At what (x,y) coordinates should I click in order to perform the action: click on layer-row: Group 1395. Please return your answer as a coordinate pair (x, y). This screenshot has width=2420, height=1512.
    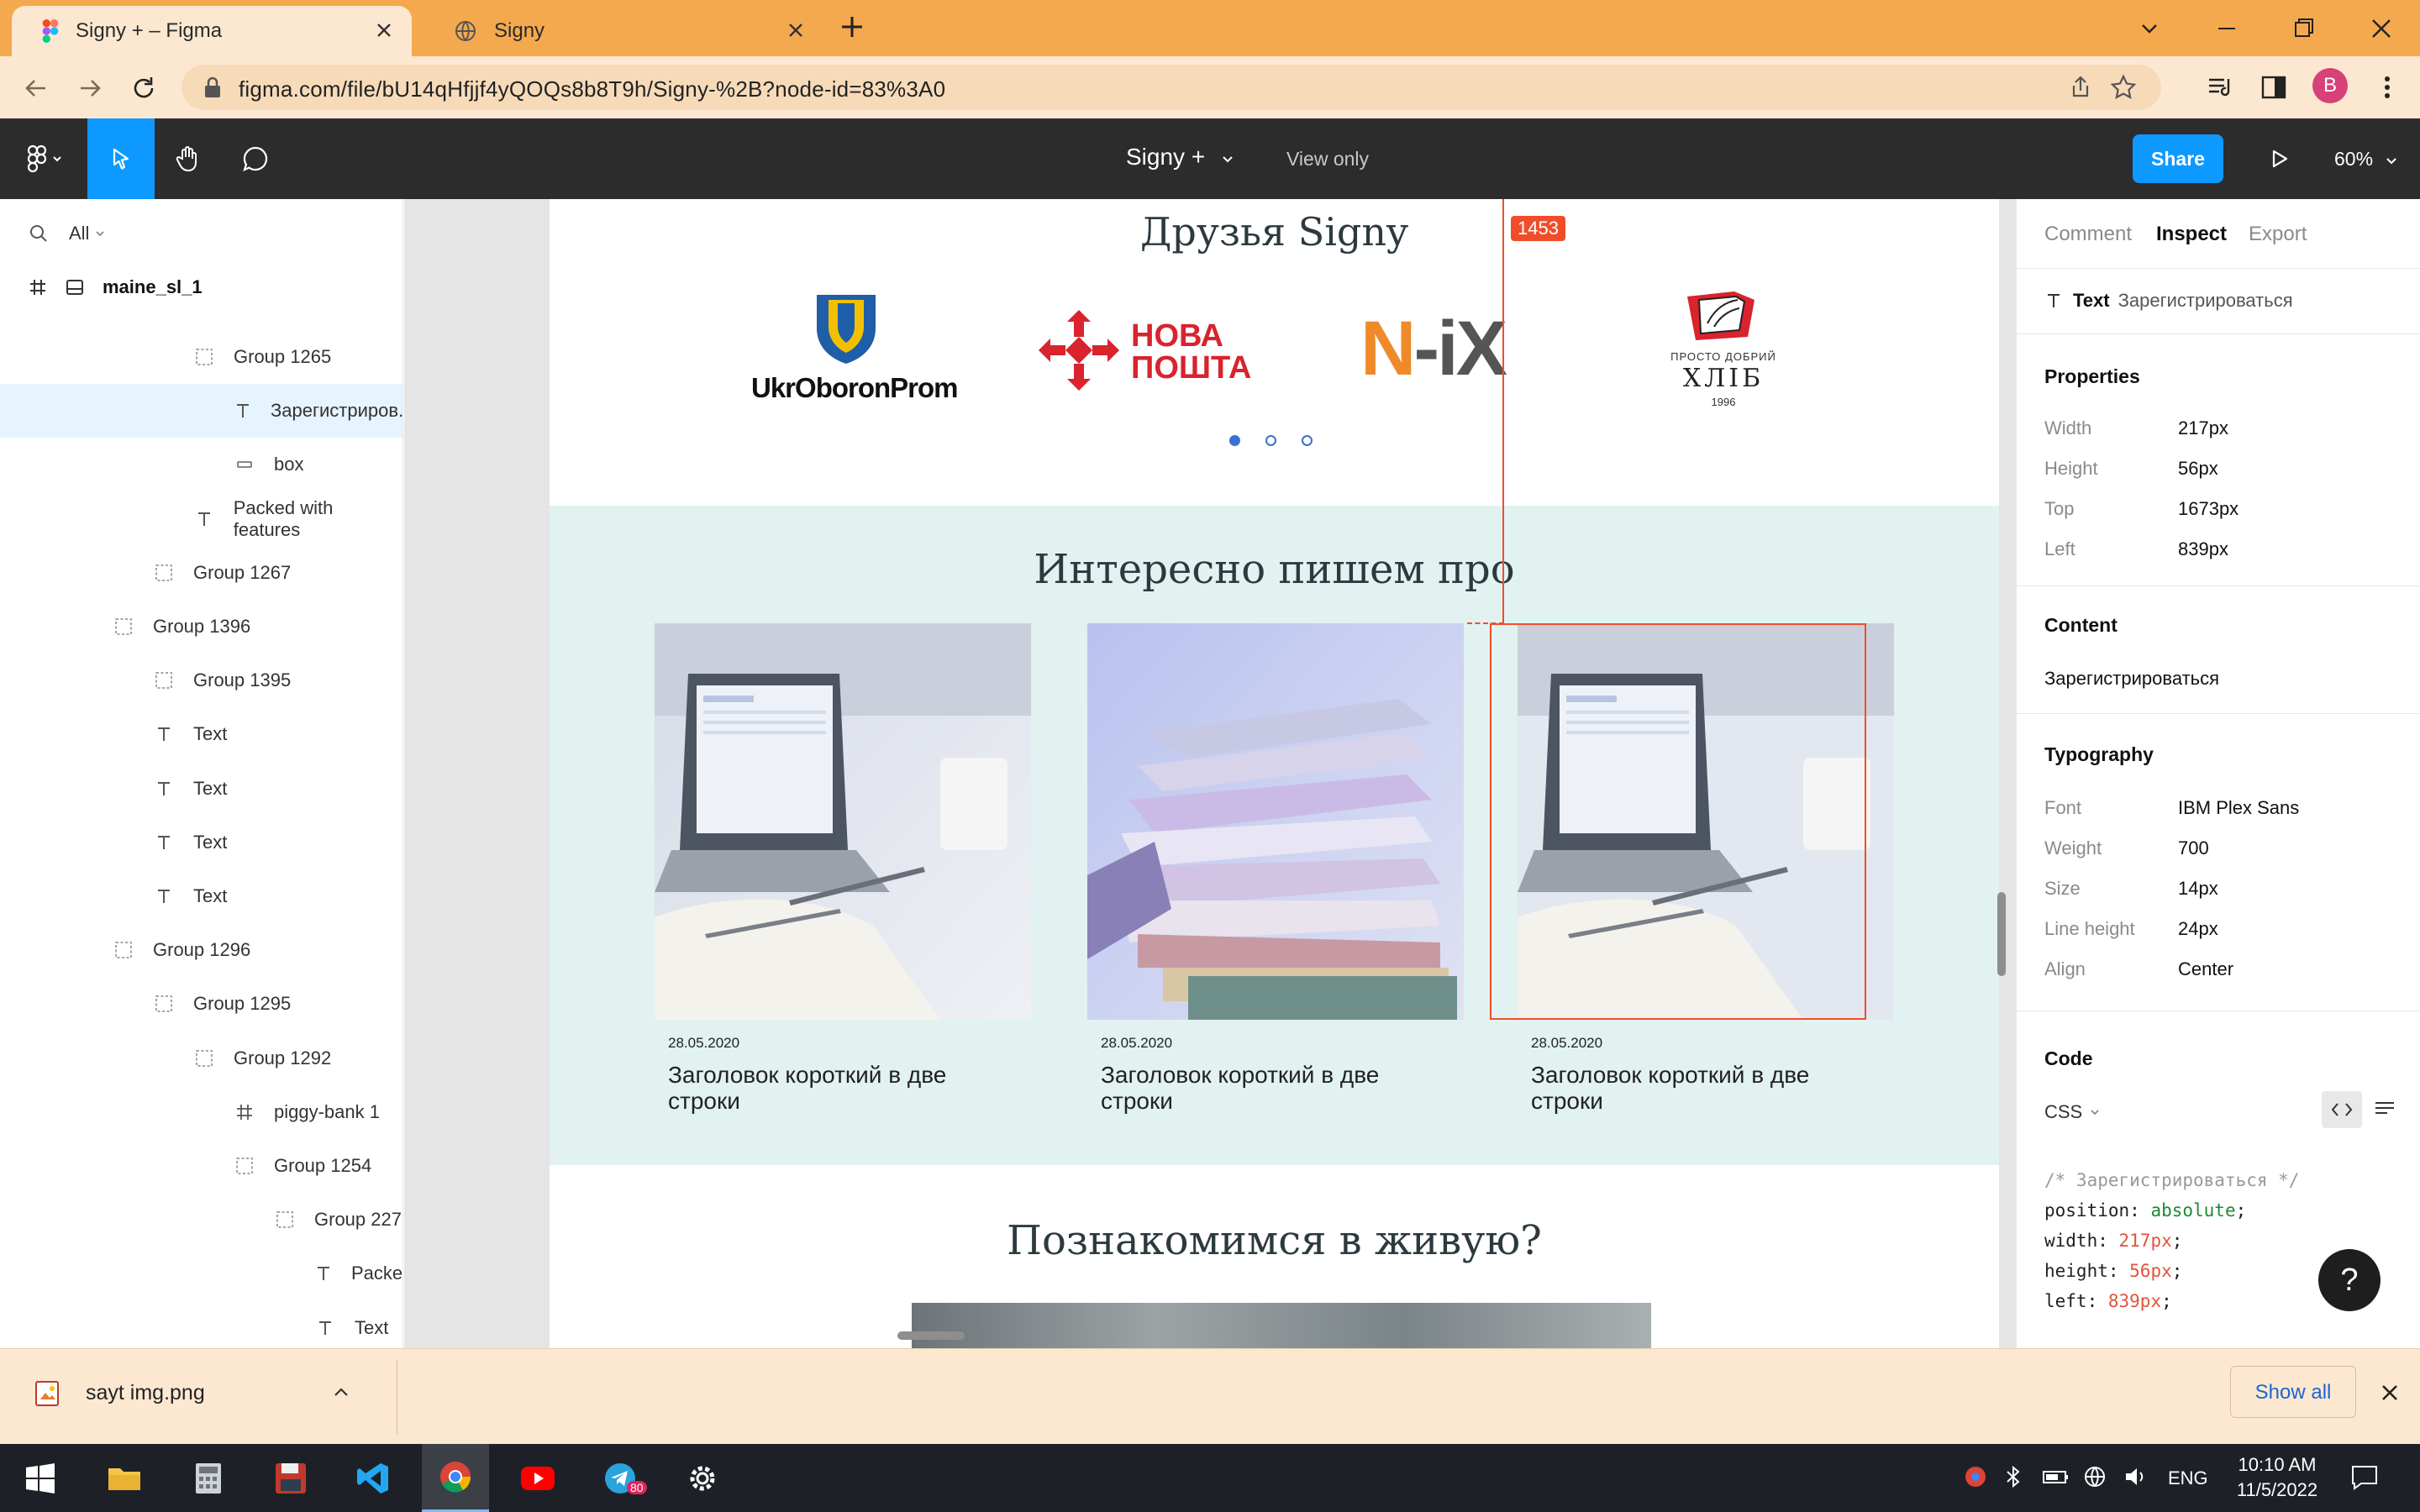
    Looking at the image, I should click on (201, 680).